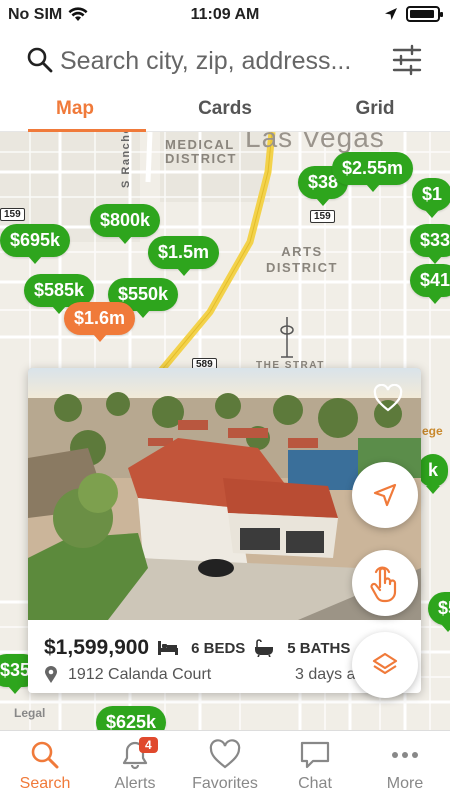 This screenshot has height=800, width=450. I want to click on bed-icon, so click(168, 648).